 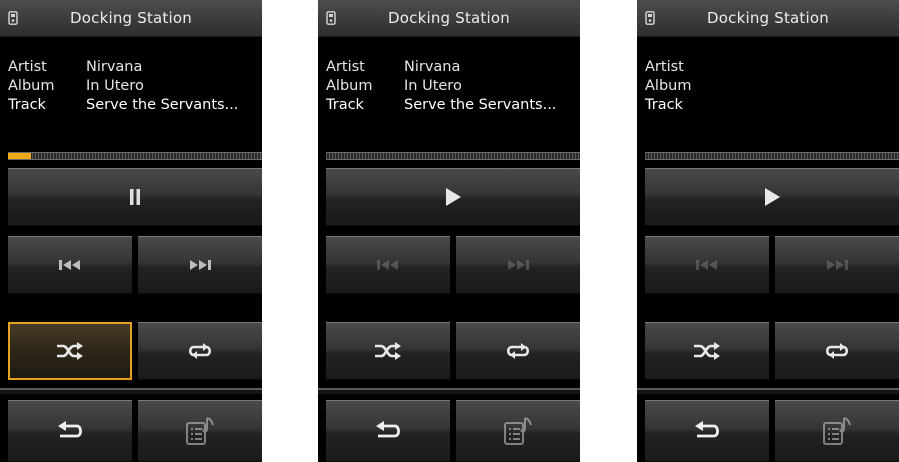 I want to click on pause-icon, so click(x=135, y=197).